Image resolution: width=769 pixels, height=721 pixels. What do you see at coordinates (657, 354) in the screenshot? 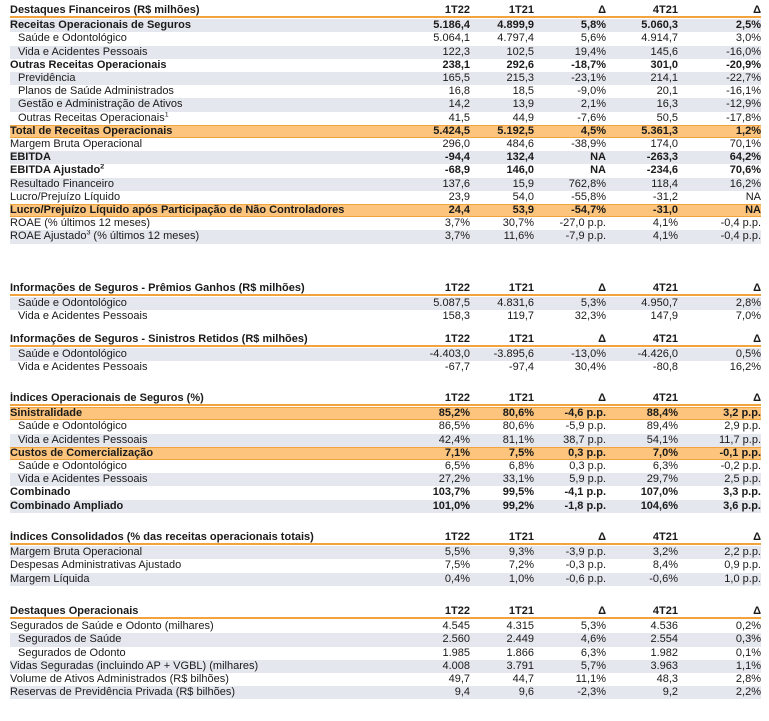
I see `col-4t21-value: -4.426,0` at bounding box center [657, 354].